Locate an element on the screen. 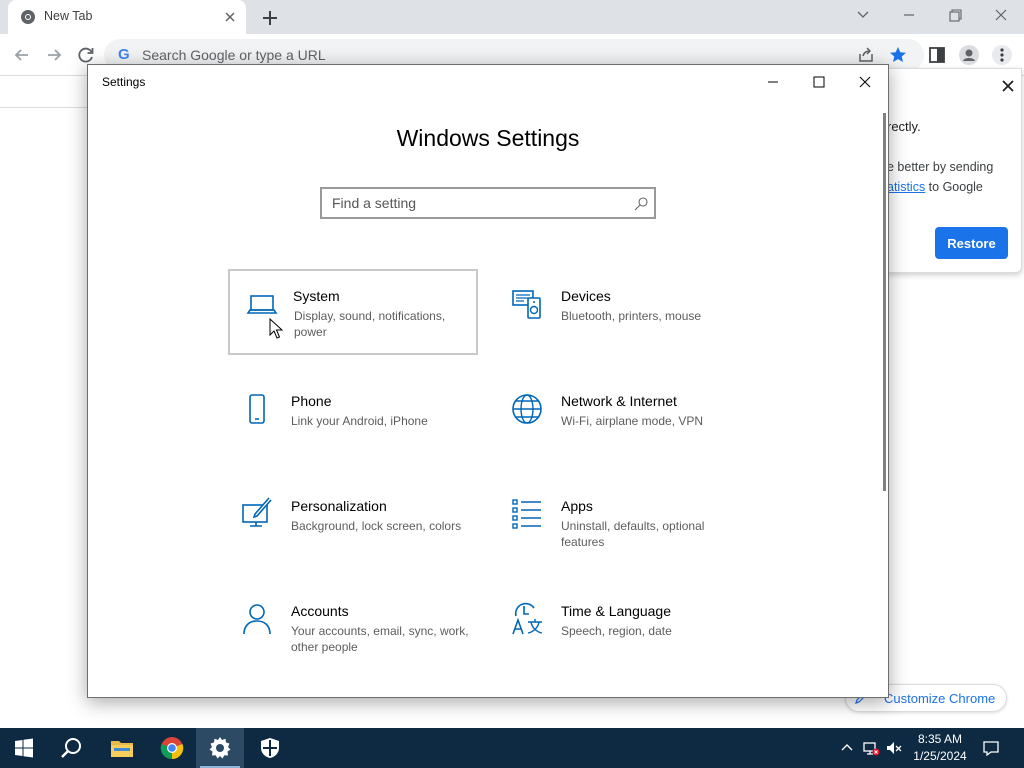 Image resolution: width=1024 pixels, height=768 pixels. personalization-icon is located at coordinates (257, 512).